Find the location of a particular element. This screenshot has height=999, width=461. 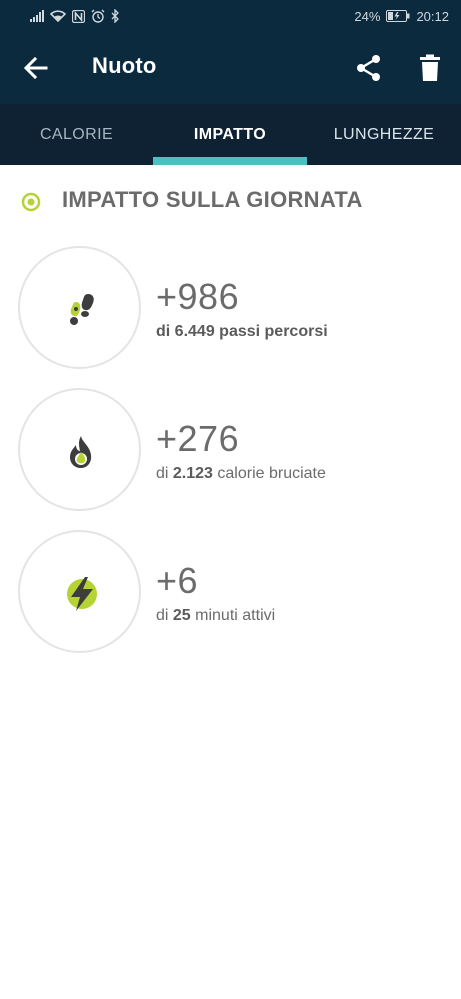

tab-lunghezze: LUNGHEZZE is located at coordinates (384, 134).